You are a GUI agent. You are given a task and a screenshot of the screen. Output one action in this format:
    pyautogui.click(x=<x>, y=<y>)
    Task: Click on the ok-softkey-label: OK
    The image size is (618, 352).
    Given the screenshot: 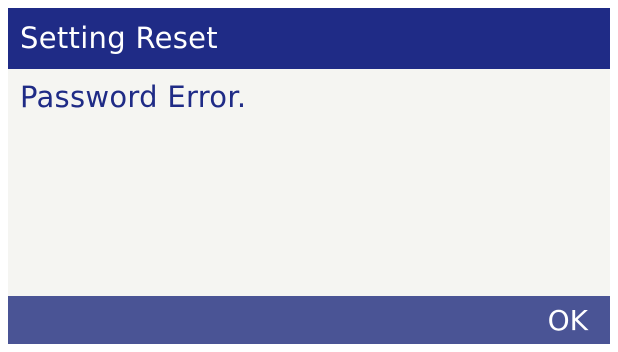 What is the action you would take?
    pyautogui.click(x=567, y=320)
    